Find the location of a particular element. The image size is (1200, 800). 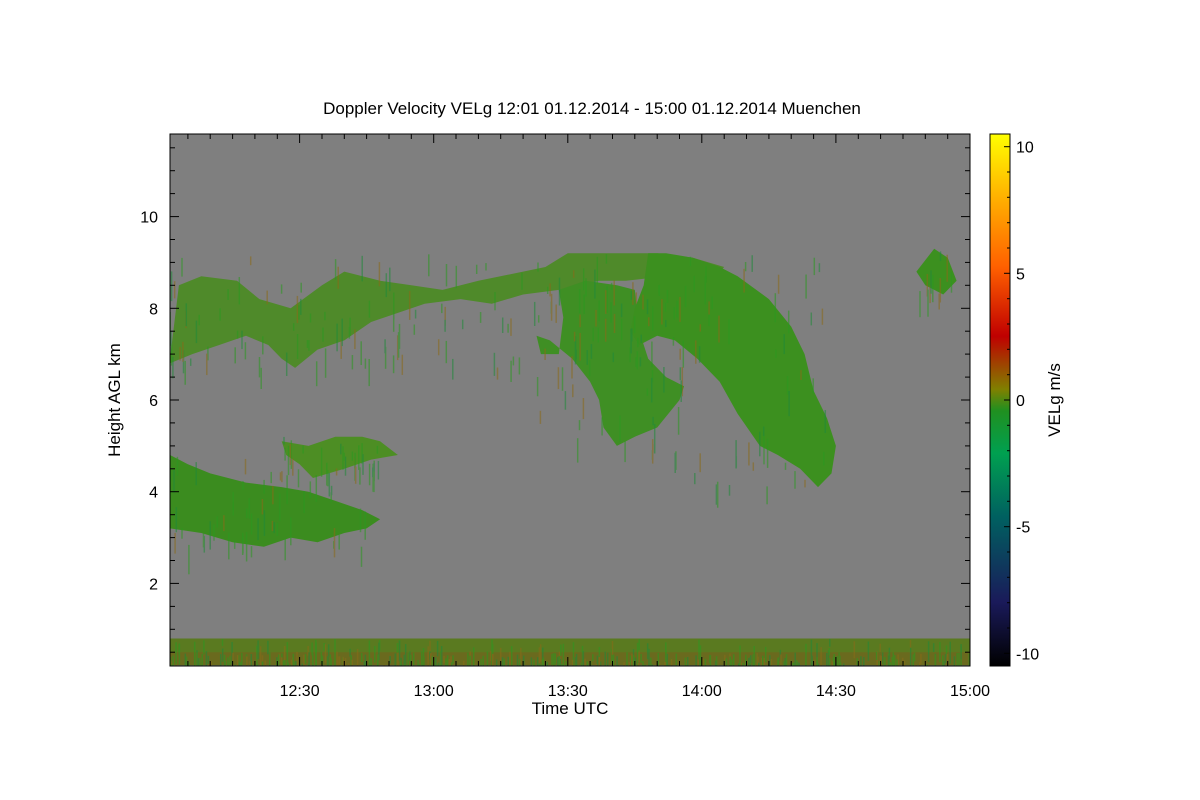

colorbar-tick-label: -10 is located at coordinates (1027, 654).